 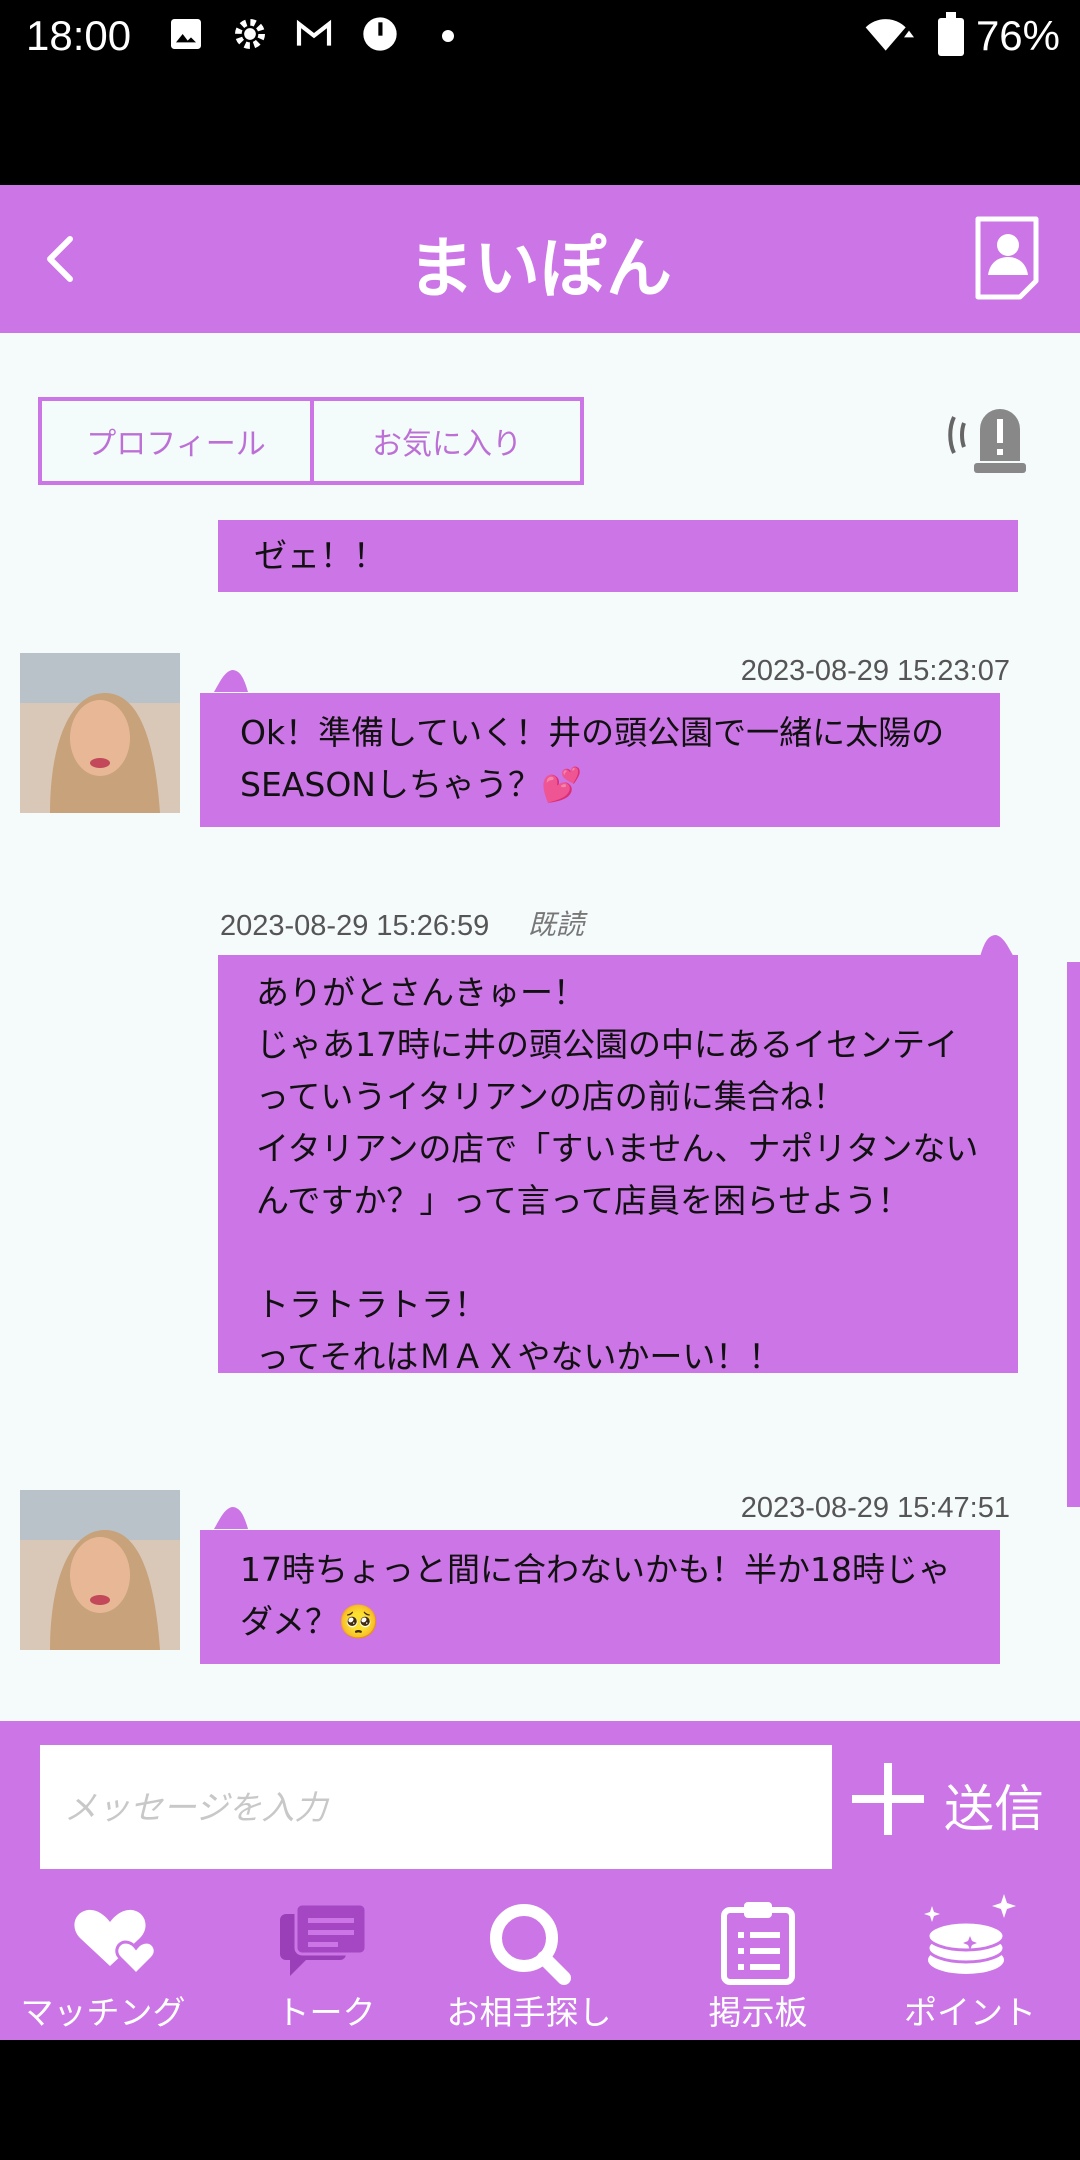 I want to click on message-bubble-received: Ok！準備していく！井の頭公園で一緒に太陽のSEASONしちゃう？💕, so click(x=600, y=760).